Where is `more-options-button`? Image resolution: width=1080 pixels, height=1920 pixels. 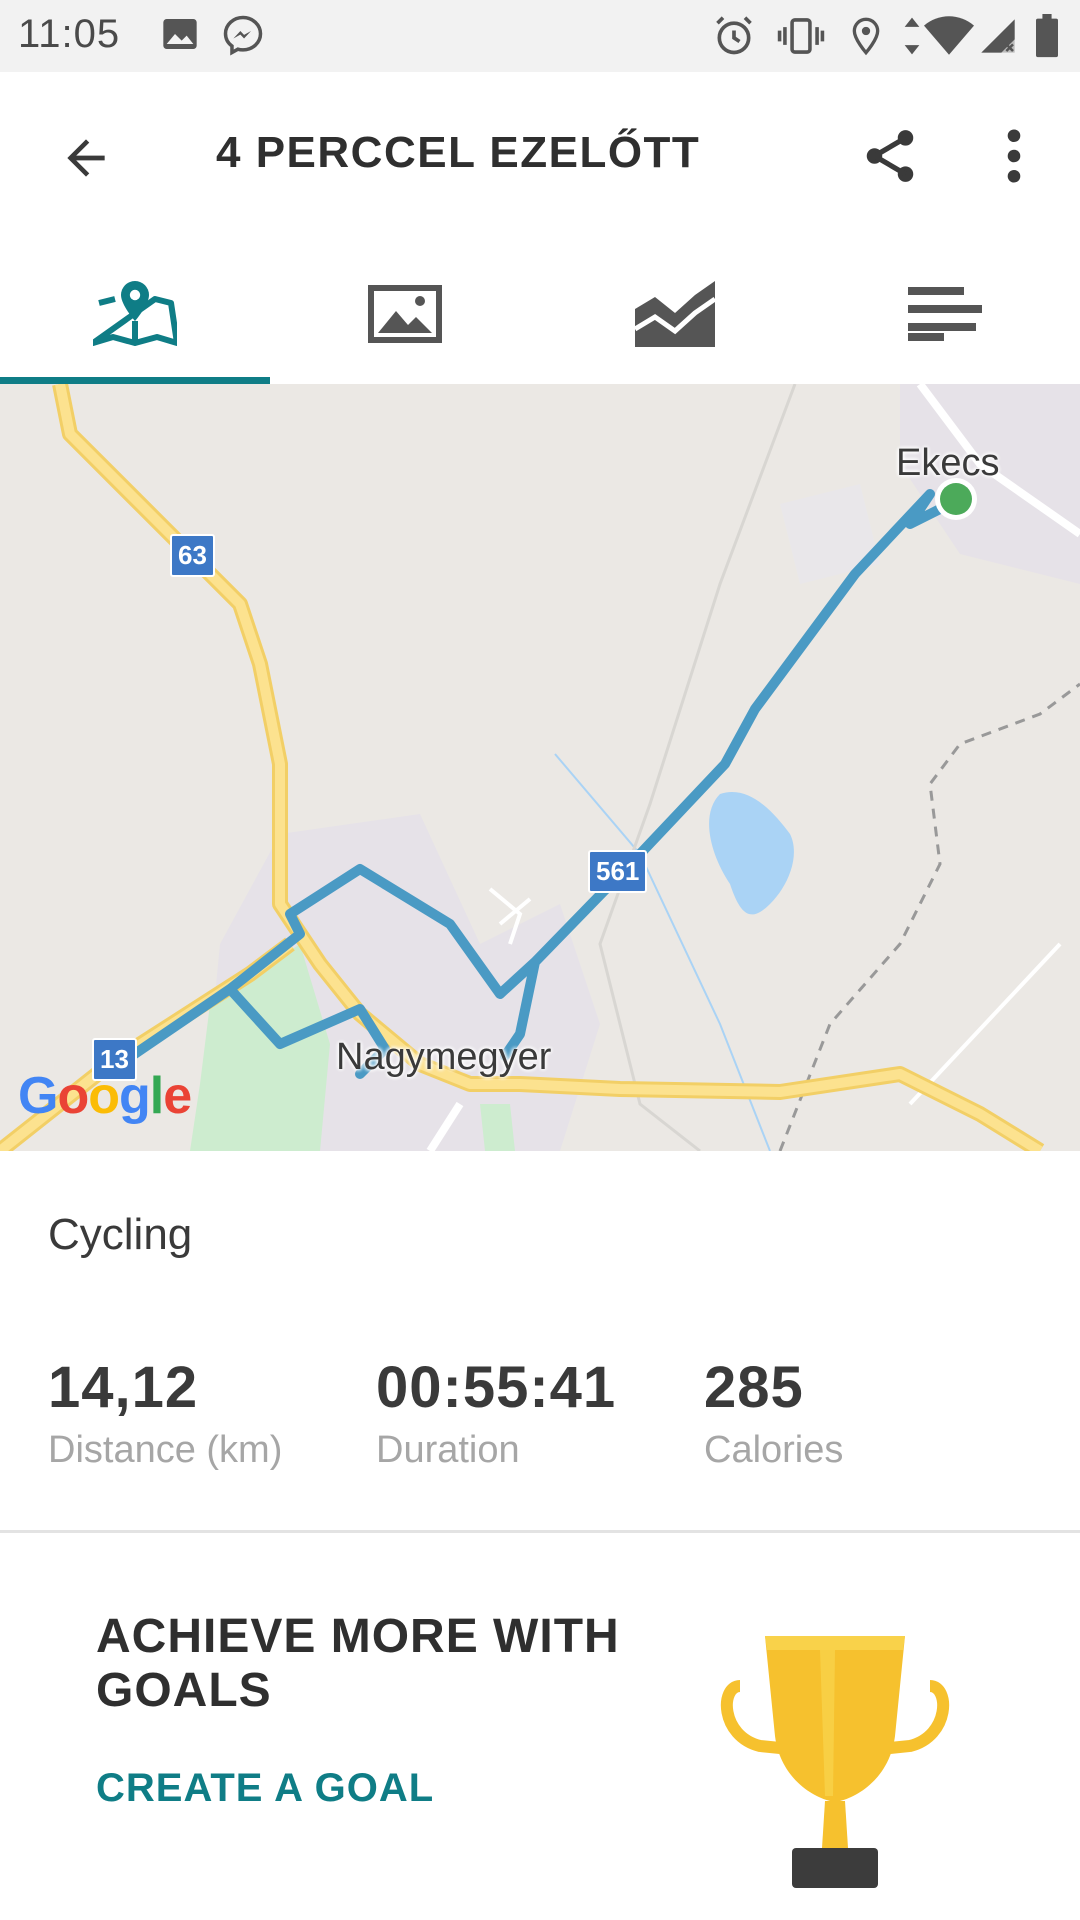 more-options-button is located at coordinates (1014, 156).